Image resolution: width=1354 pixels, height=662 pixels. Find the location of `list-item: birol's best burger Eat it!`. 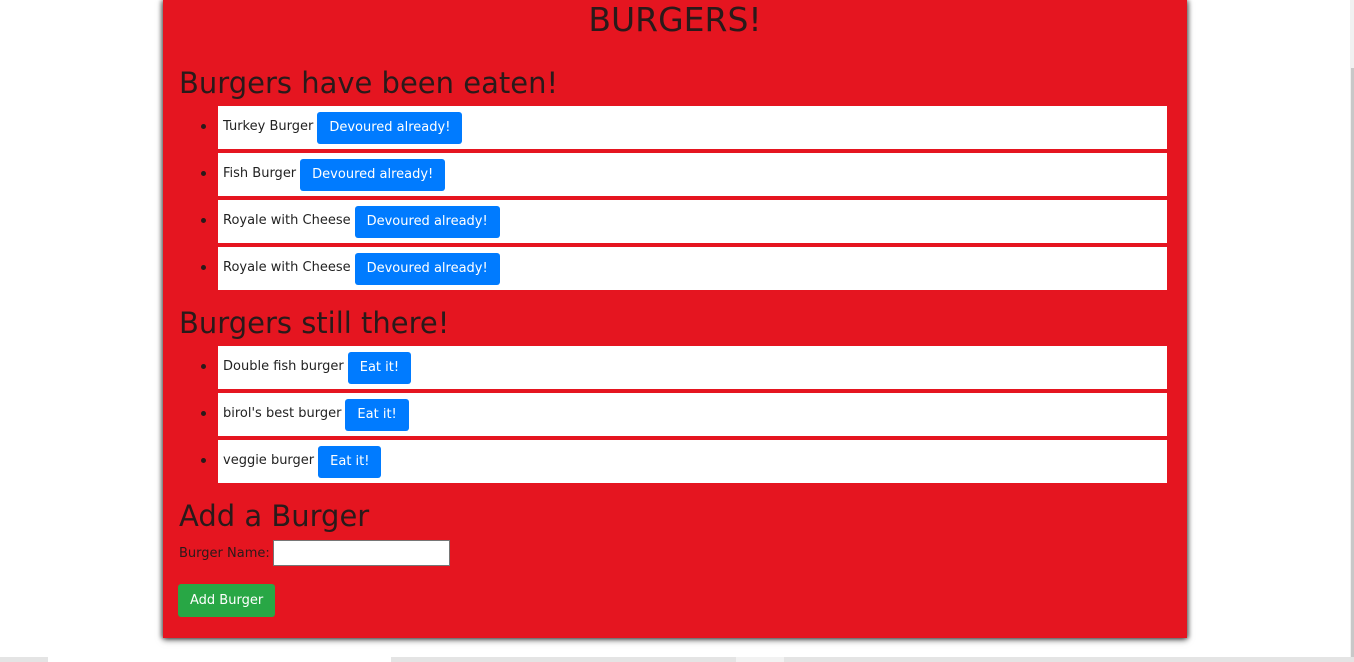

list-item: birol's best burger Eat it! is located at coordinates (684, 414).